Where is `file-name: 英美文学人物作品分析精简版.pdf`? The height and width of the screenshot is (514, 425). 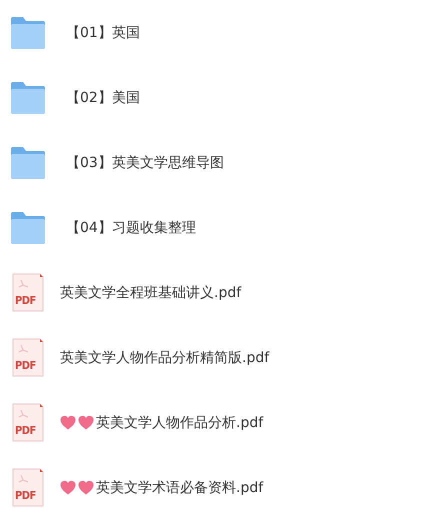 file-name: 英美文学人物作品分析精简版.pdf is located at coordinates (165, 357).